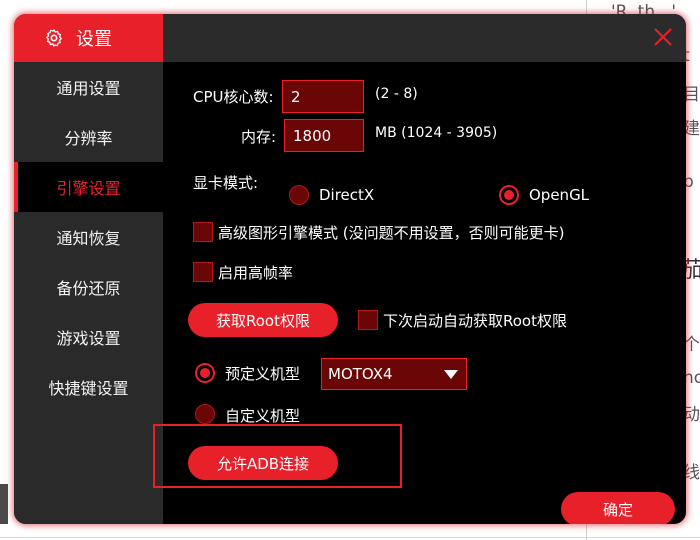 Image resolution: width=700 pixels, height=540 pixels. Describe the element at coordinates (347, 195) in the screenshot. I see `gpu-directx-label: DirectX` at that location.